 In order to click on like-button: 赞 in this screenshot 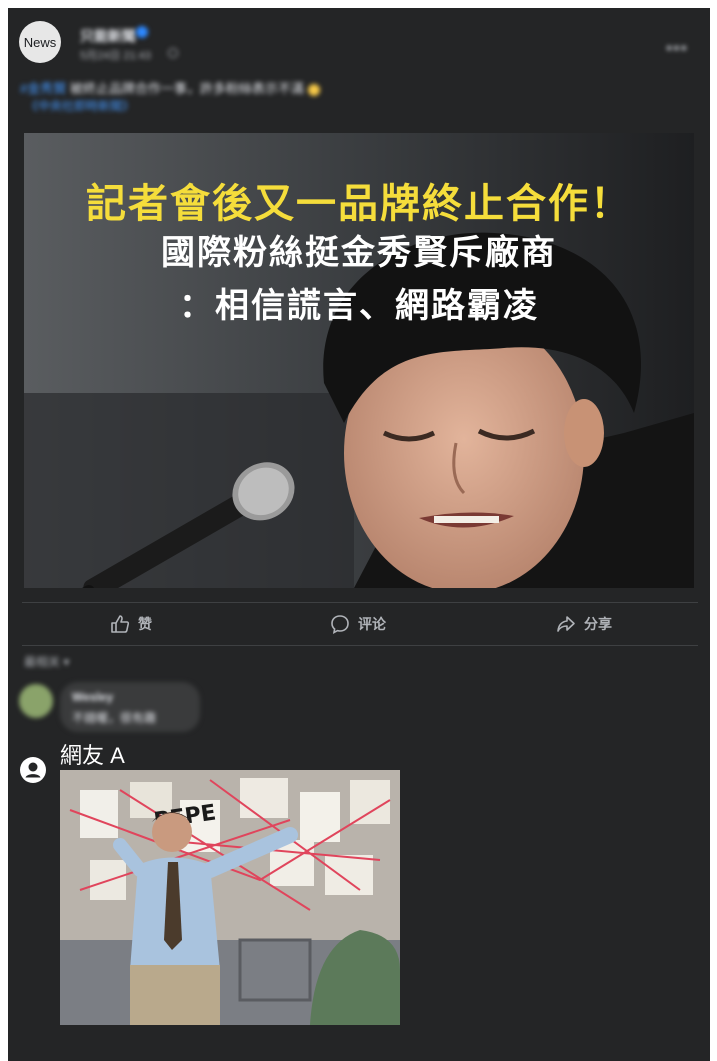, I will do `click(131, 624)`.